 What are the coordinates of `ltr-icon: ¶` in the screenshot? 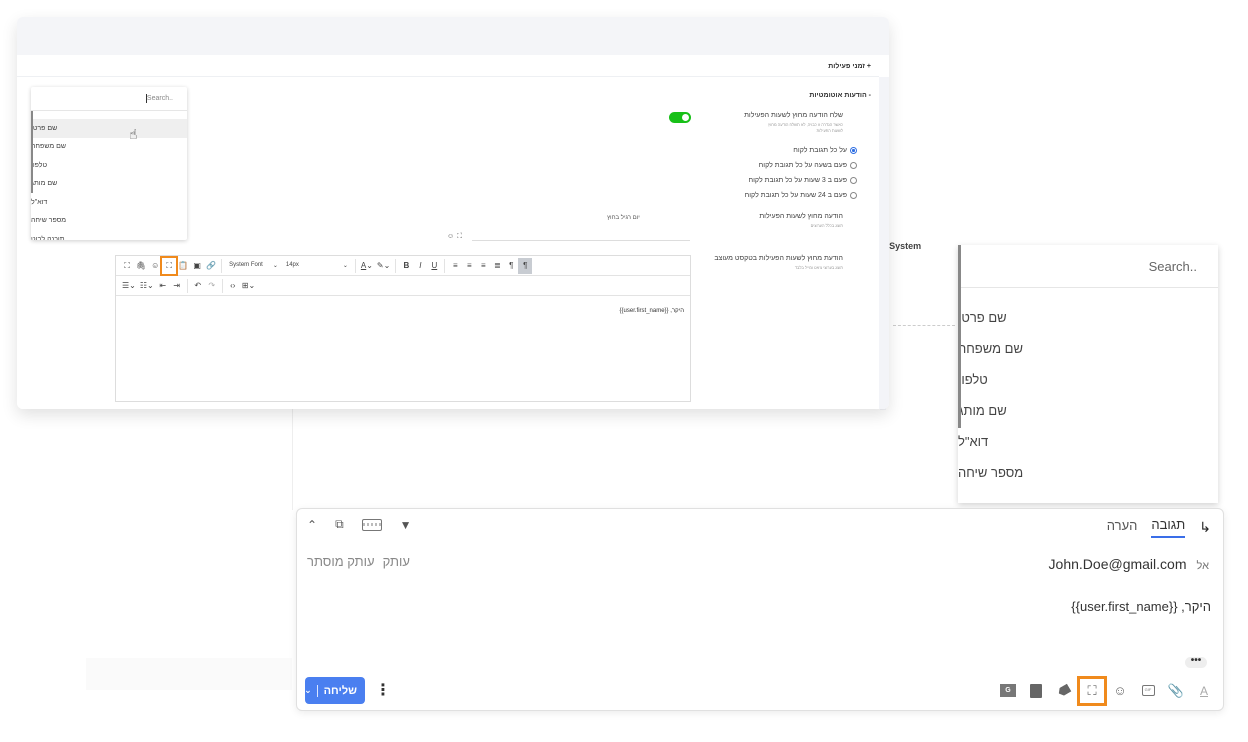 It's located at (511, 266).